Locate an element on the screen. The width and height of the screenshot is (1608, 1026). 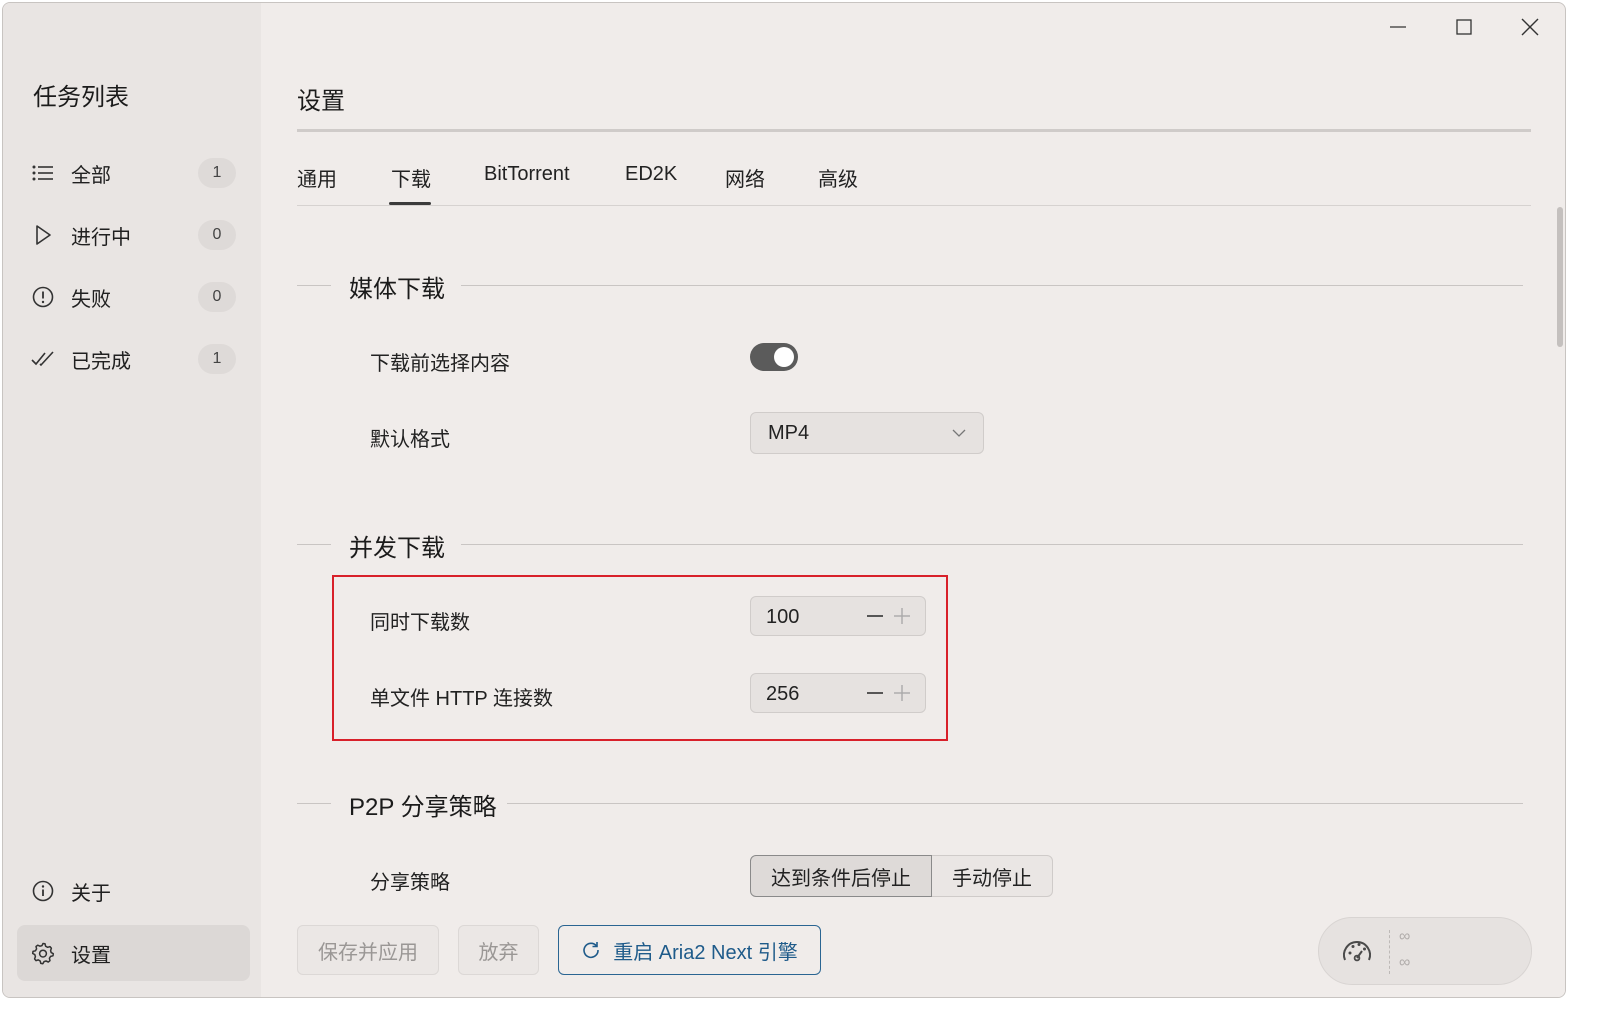
page-title: 设置 is located at coordinates (321, 101).